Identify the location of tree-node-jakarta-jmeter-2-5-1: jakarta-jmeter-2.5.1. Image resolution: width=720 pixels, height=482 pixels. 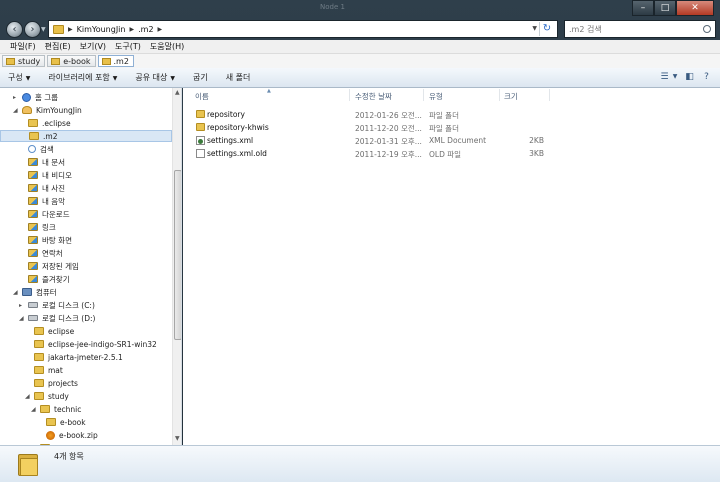
(78, 357).